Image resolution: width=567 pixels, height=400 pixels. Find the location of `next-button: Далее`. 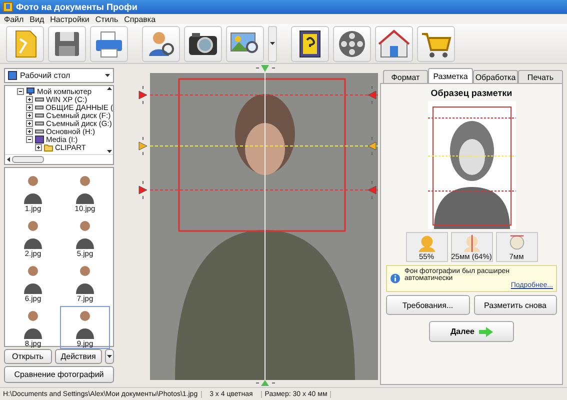

next-button: Далее is located at coordinates (471, 331).